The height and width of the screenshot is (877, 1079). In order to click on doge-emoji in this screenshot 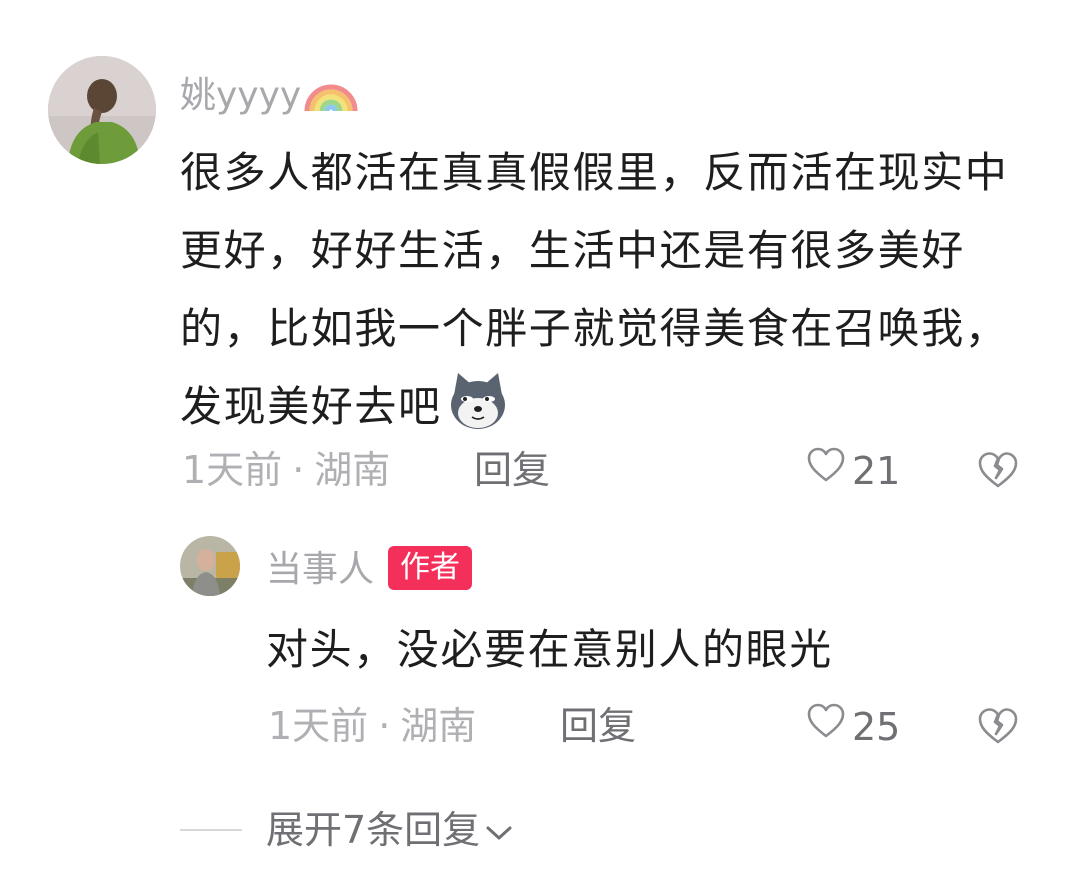, I will do `click(478, 401)`.